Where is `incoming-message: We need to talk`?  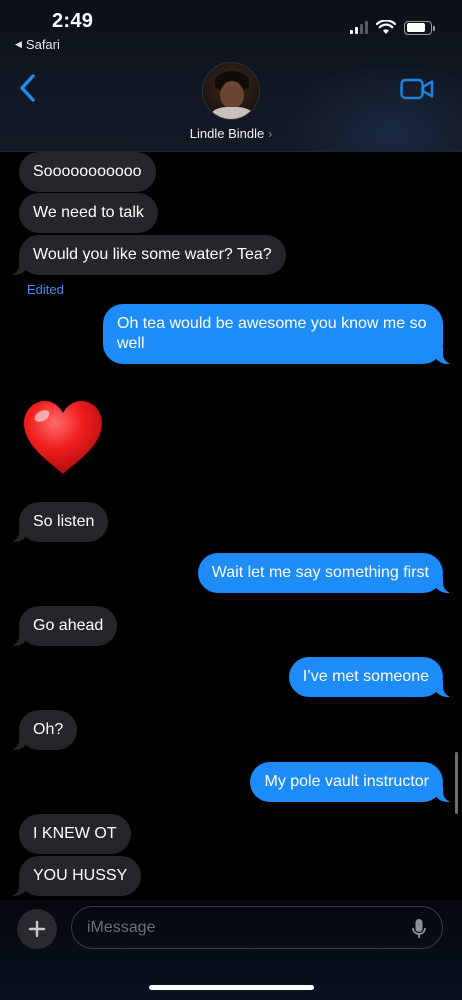 incoming-message: We need to talk is located at coordinates (88, 213).